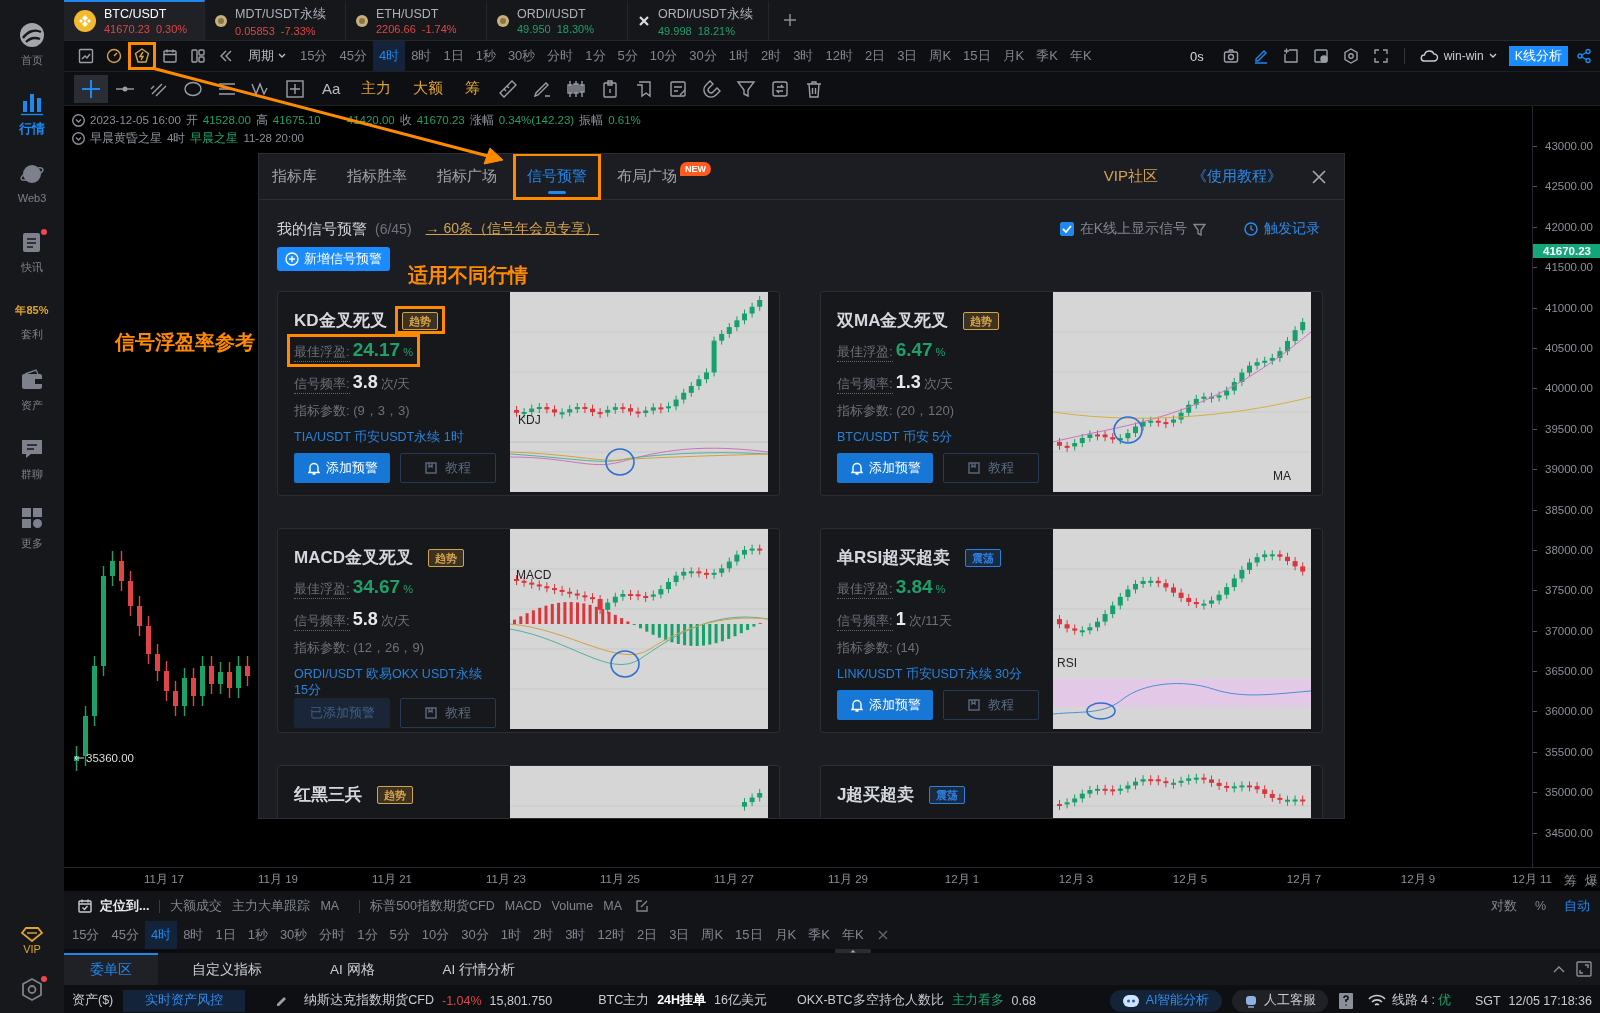 The height and width of the screenshot is (1013, 1600). What do you see at coordinates (557, 20) in the screenshot?
I see `symbol-tab: ORDI/USDT 49.950 18.30%` at bounding box center [557, 20].